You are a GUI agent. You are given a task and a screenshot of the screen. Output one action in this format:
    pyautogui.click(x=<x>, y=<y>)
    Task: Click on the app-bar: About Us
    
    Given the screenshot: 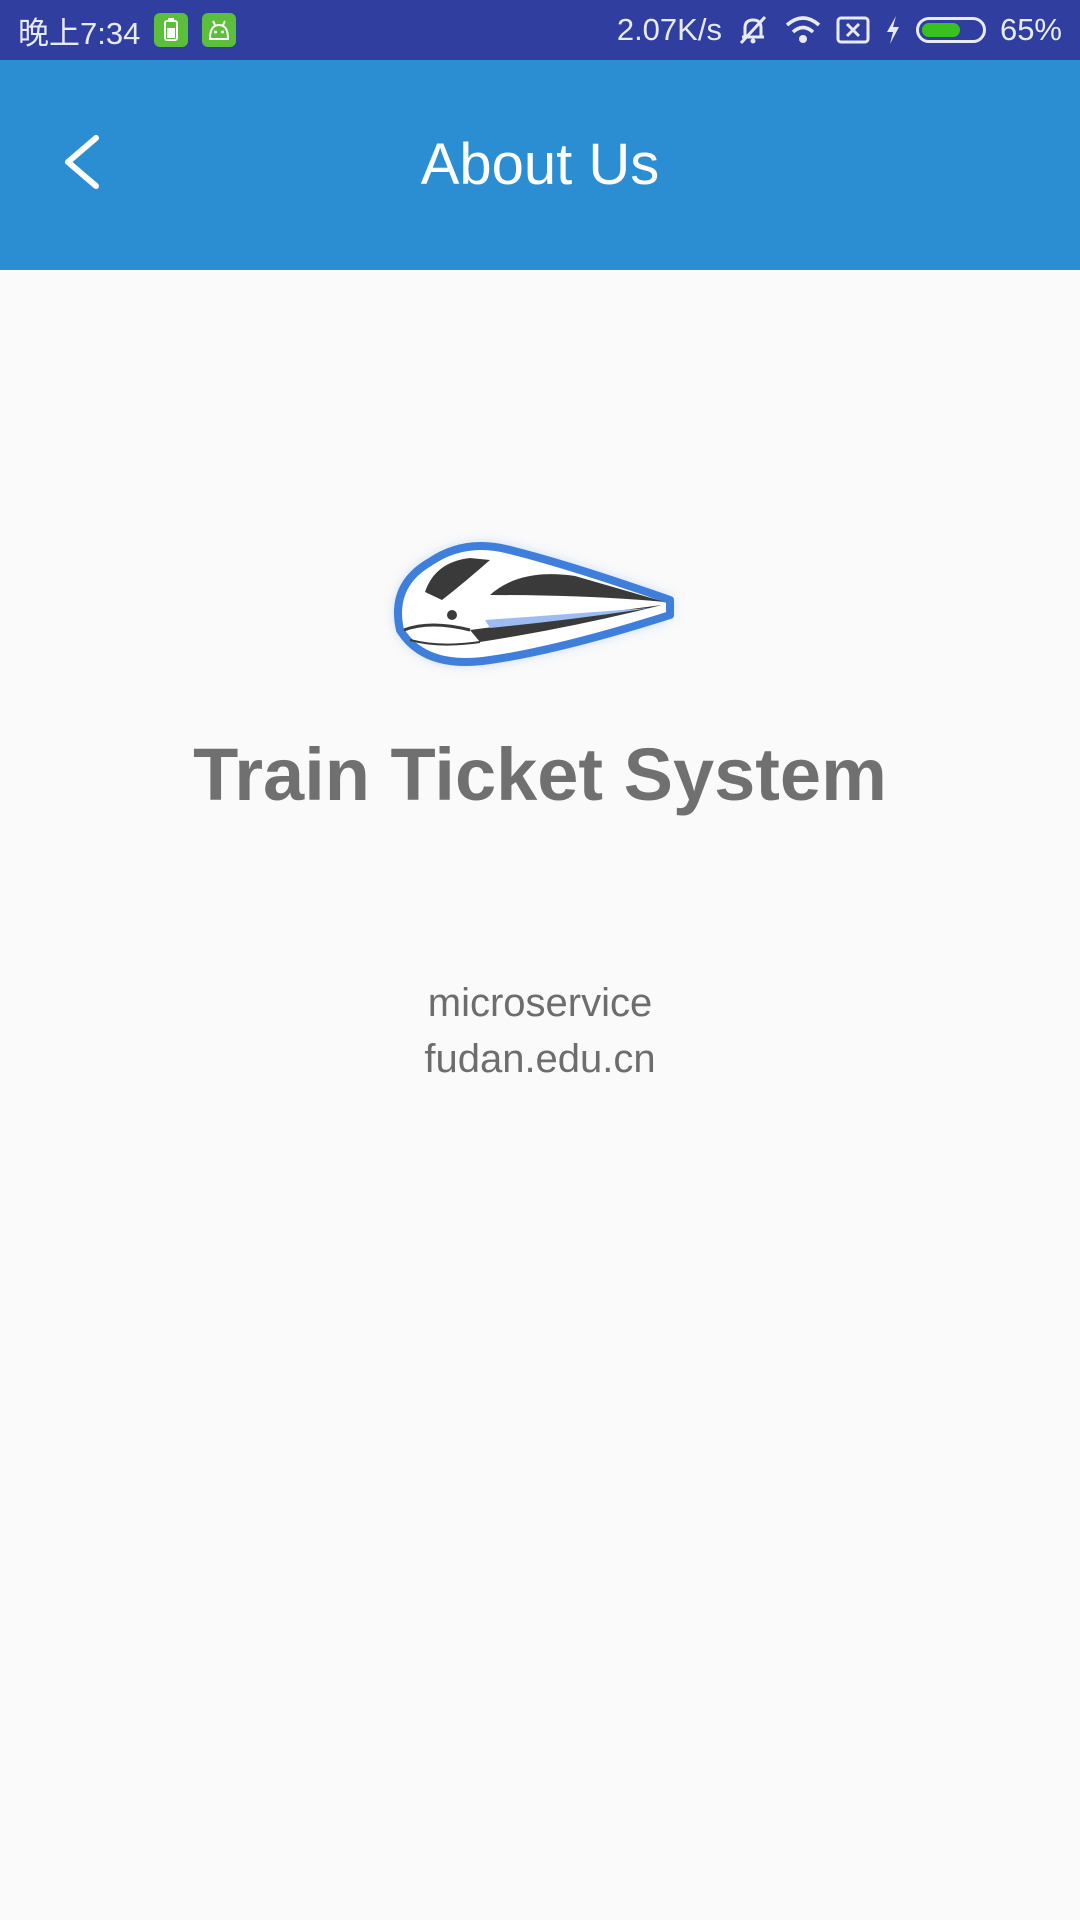 What is the action you would take?
    pyautogui.click(x=540, y=165)
    